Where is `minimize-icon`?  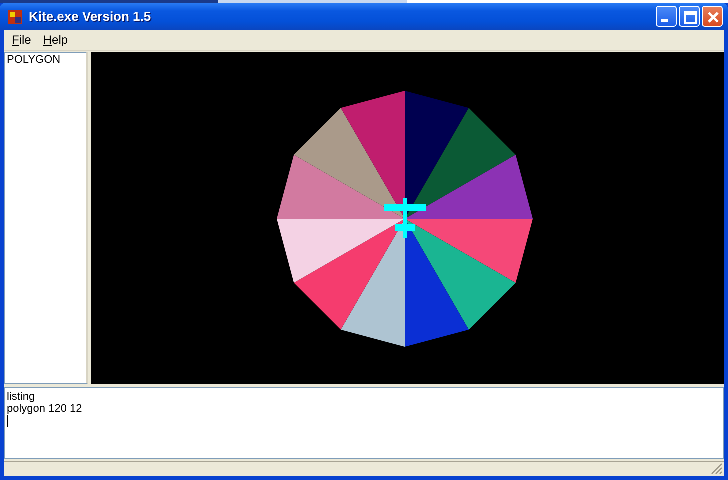 minimize-icon is located at coordinates (664, 20).